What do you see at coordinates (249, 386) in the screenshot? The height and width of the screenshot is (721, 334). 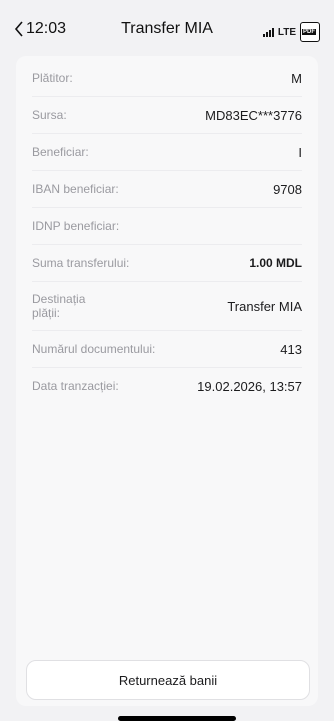 I see `detail-value: 19.02.2026, 13:57` at bounding box center [249, 386].